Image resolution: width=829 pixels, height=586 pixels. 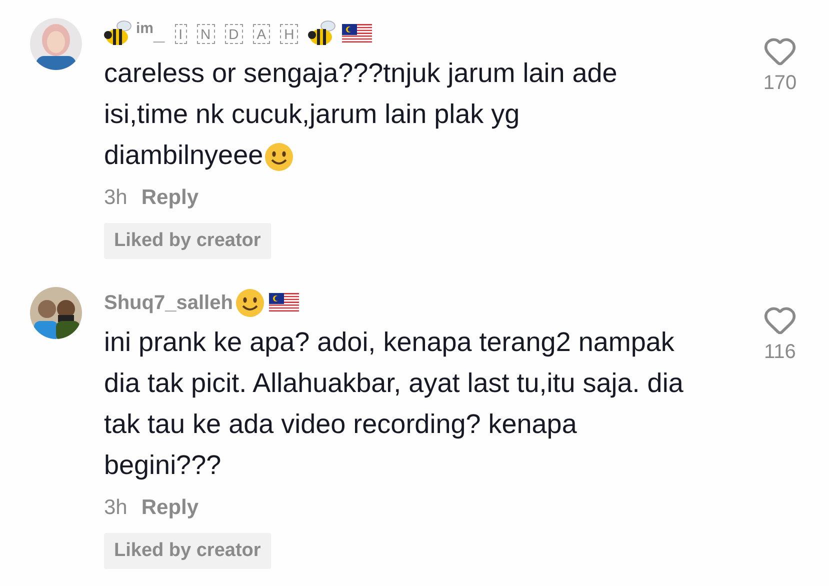 What do you see at coordinates (249, 303) in the screenshot?
I see `smiley-icon` at bounding box center [249, 303].